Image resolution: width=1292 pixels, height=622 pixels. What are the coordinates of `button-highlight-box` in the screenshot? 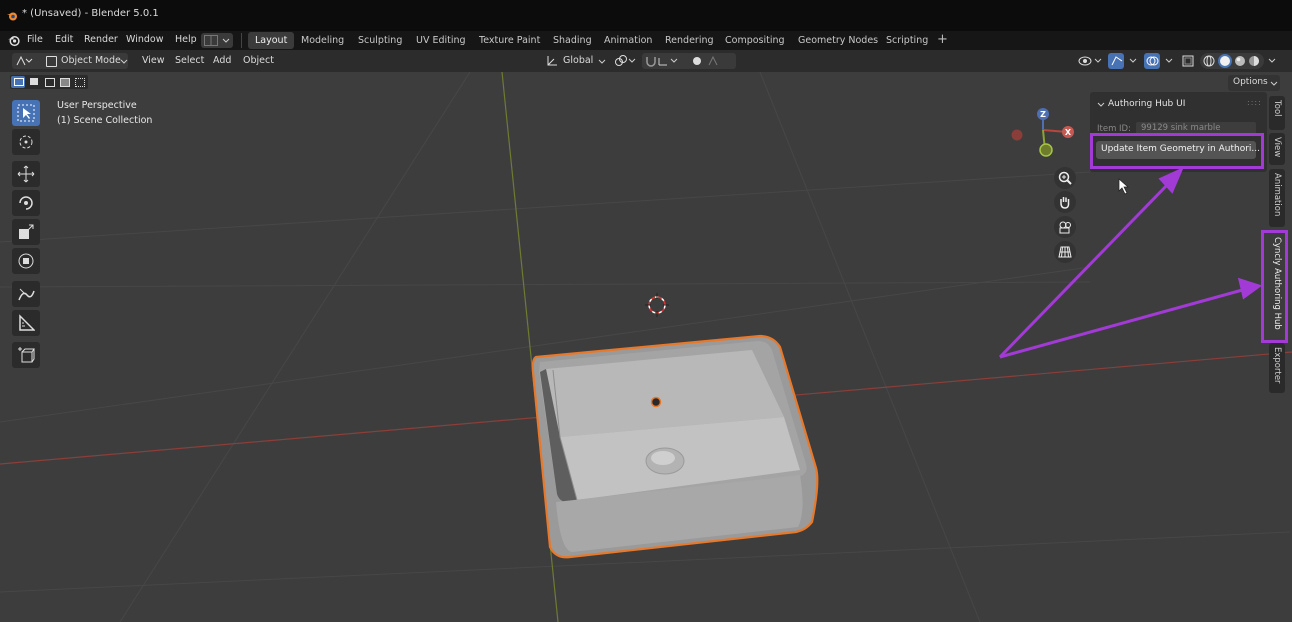 It's located at (1177, 151).